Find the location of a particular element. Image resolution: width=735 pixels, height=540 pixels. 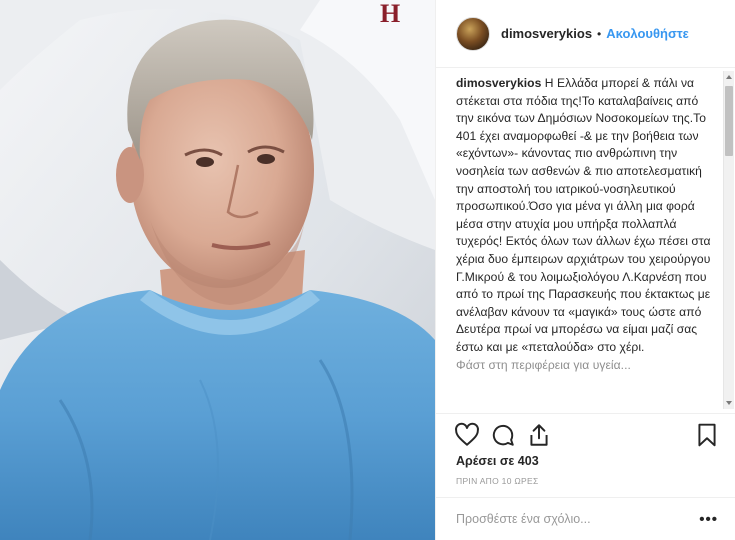

heart-icon is located at coordinates (467, 435).